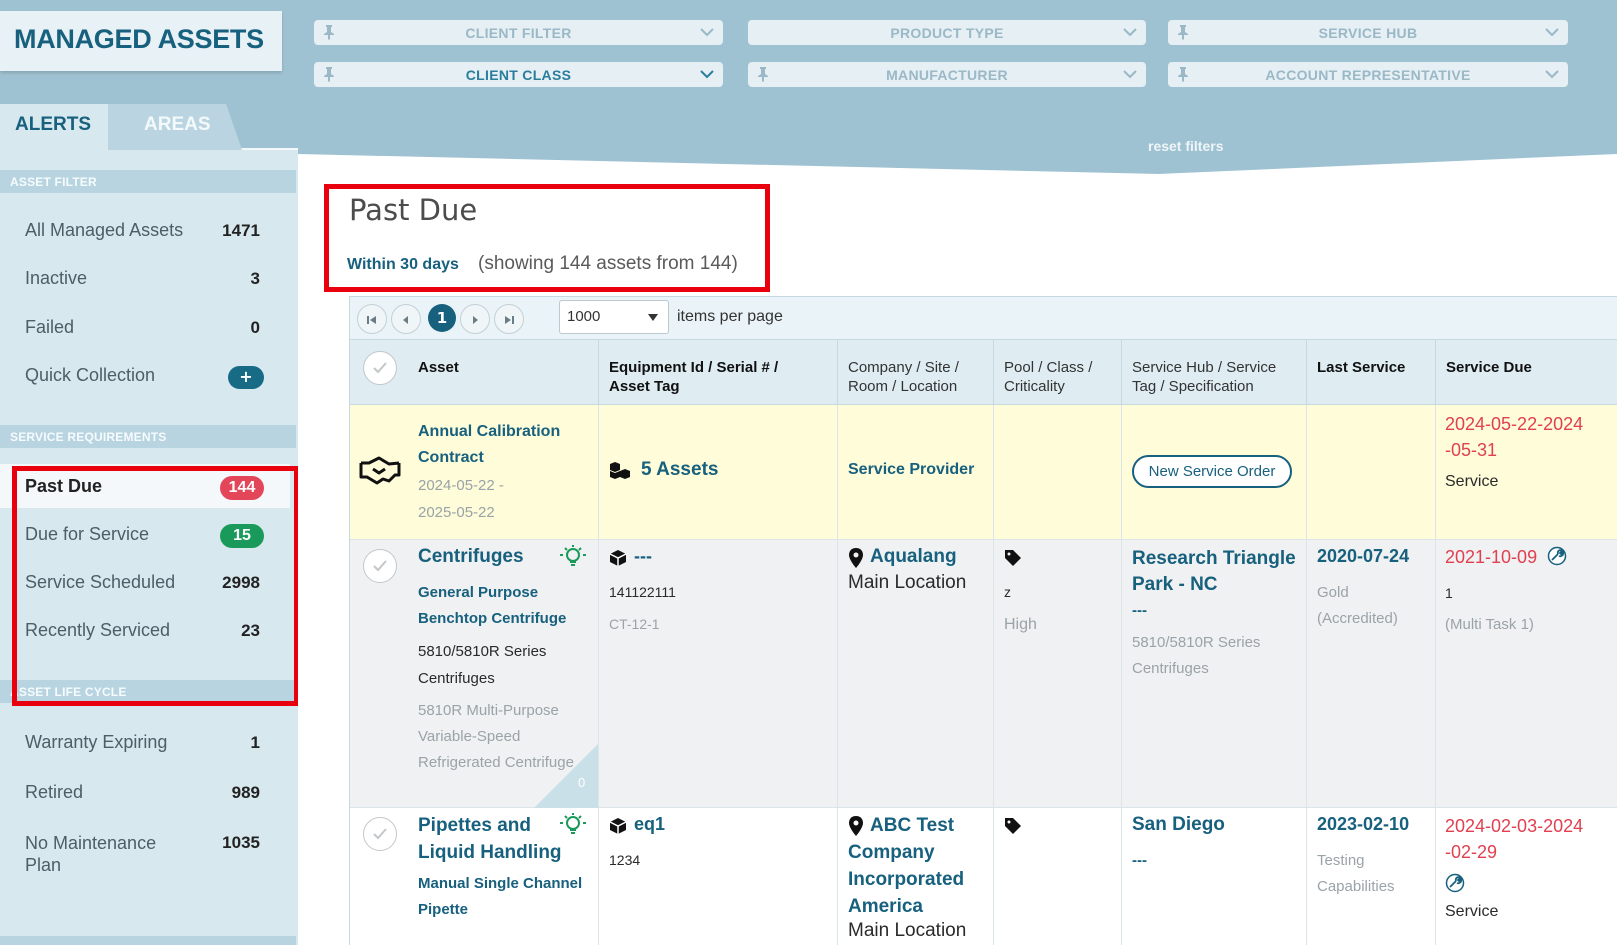 Image resolution: width=1617 pixels, height=945 pixels. What do you see at coordinates (1213, 876) in the screenshot?
I see `hub-cell: San Diego ---` at bounding box center [1213, 876].